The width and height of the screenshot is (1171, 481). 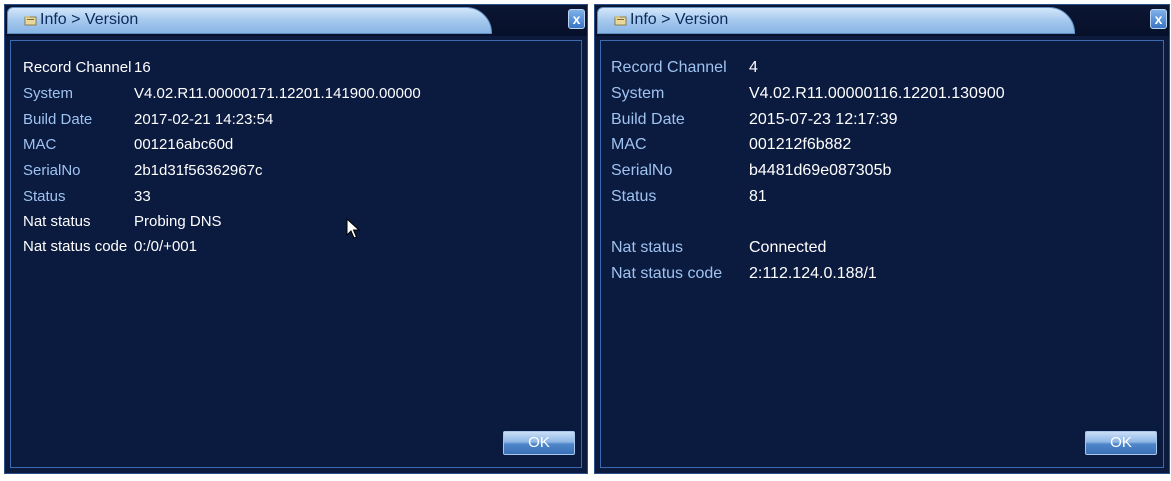 What do you see at coordinates (813, 273) in the screenshot?
I see `info-value: 2:112.124.0.188/1` at bounding box center [813, 273].